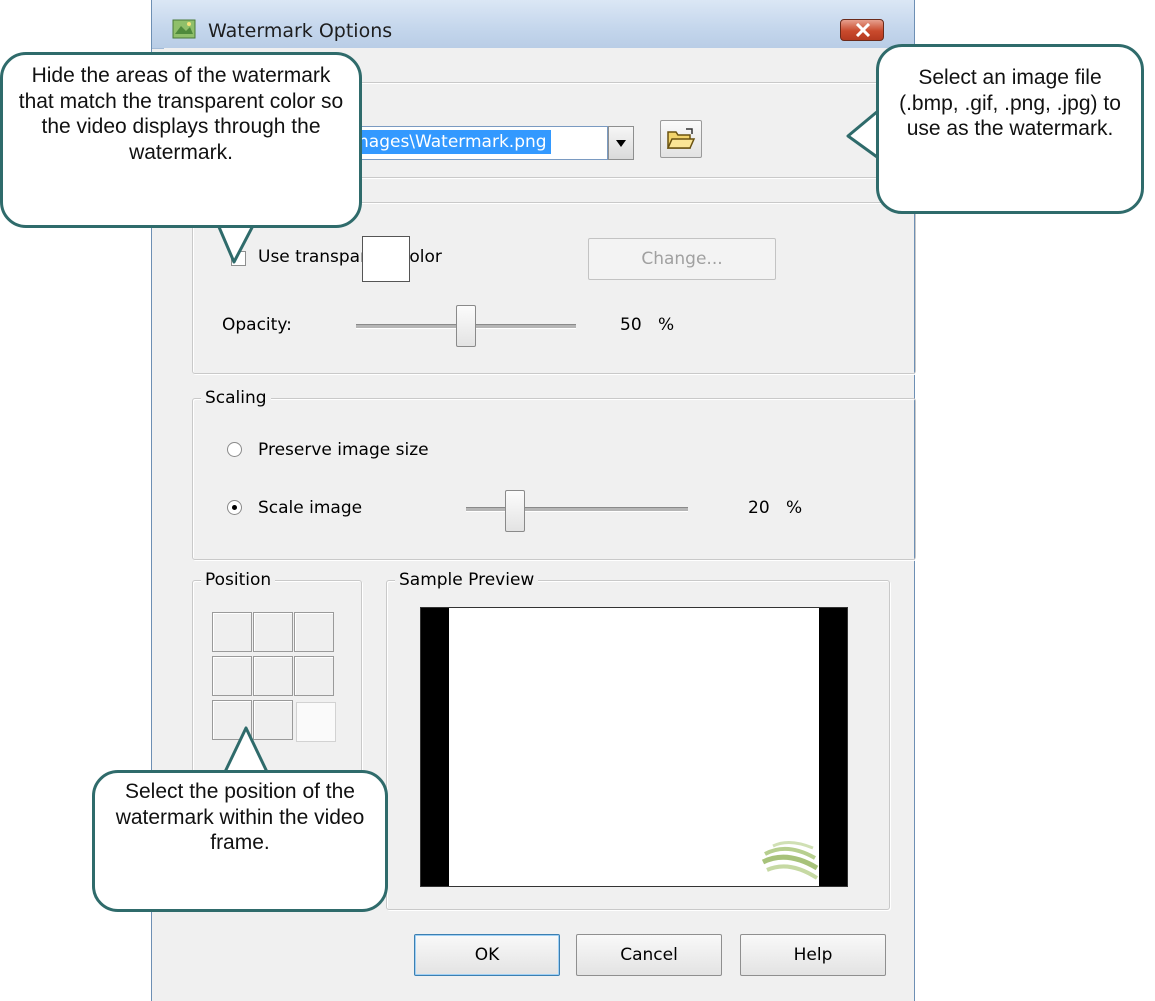 Image resolution: width=1155 pixels, height=1001 pixels. Describe the element at coordinates (232, 676) in the screenshot. I see `position-middle-left` at that location.